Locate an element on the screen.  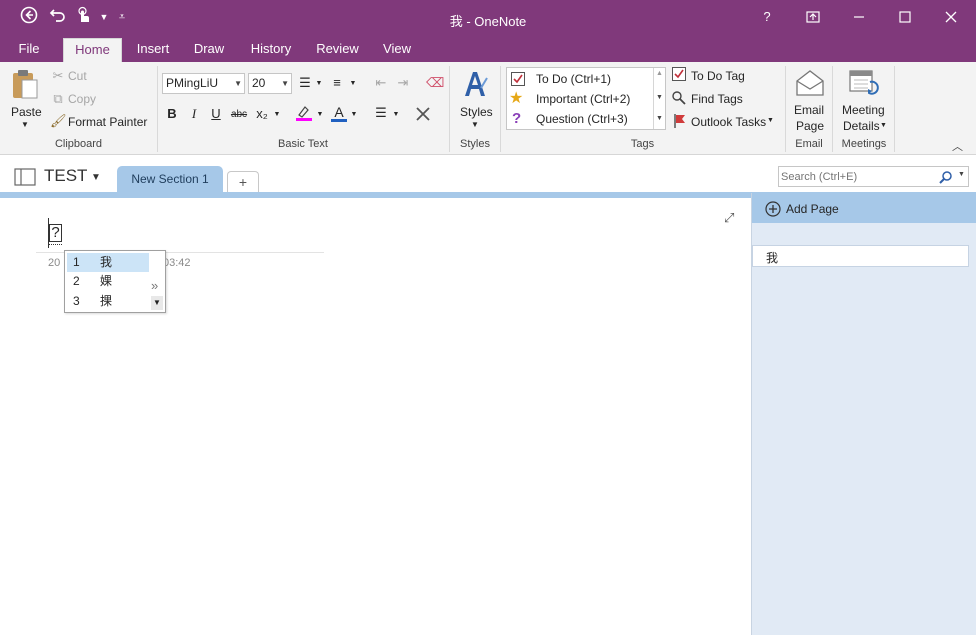
expand-icon: ⤢ is located at coordinates (729, 218).